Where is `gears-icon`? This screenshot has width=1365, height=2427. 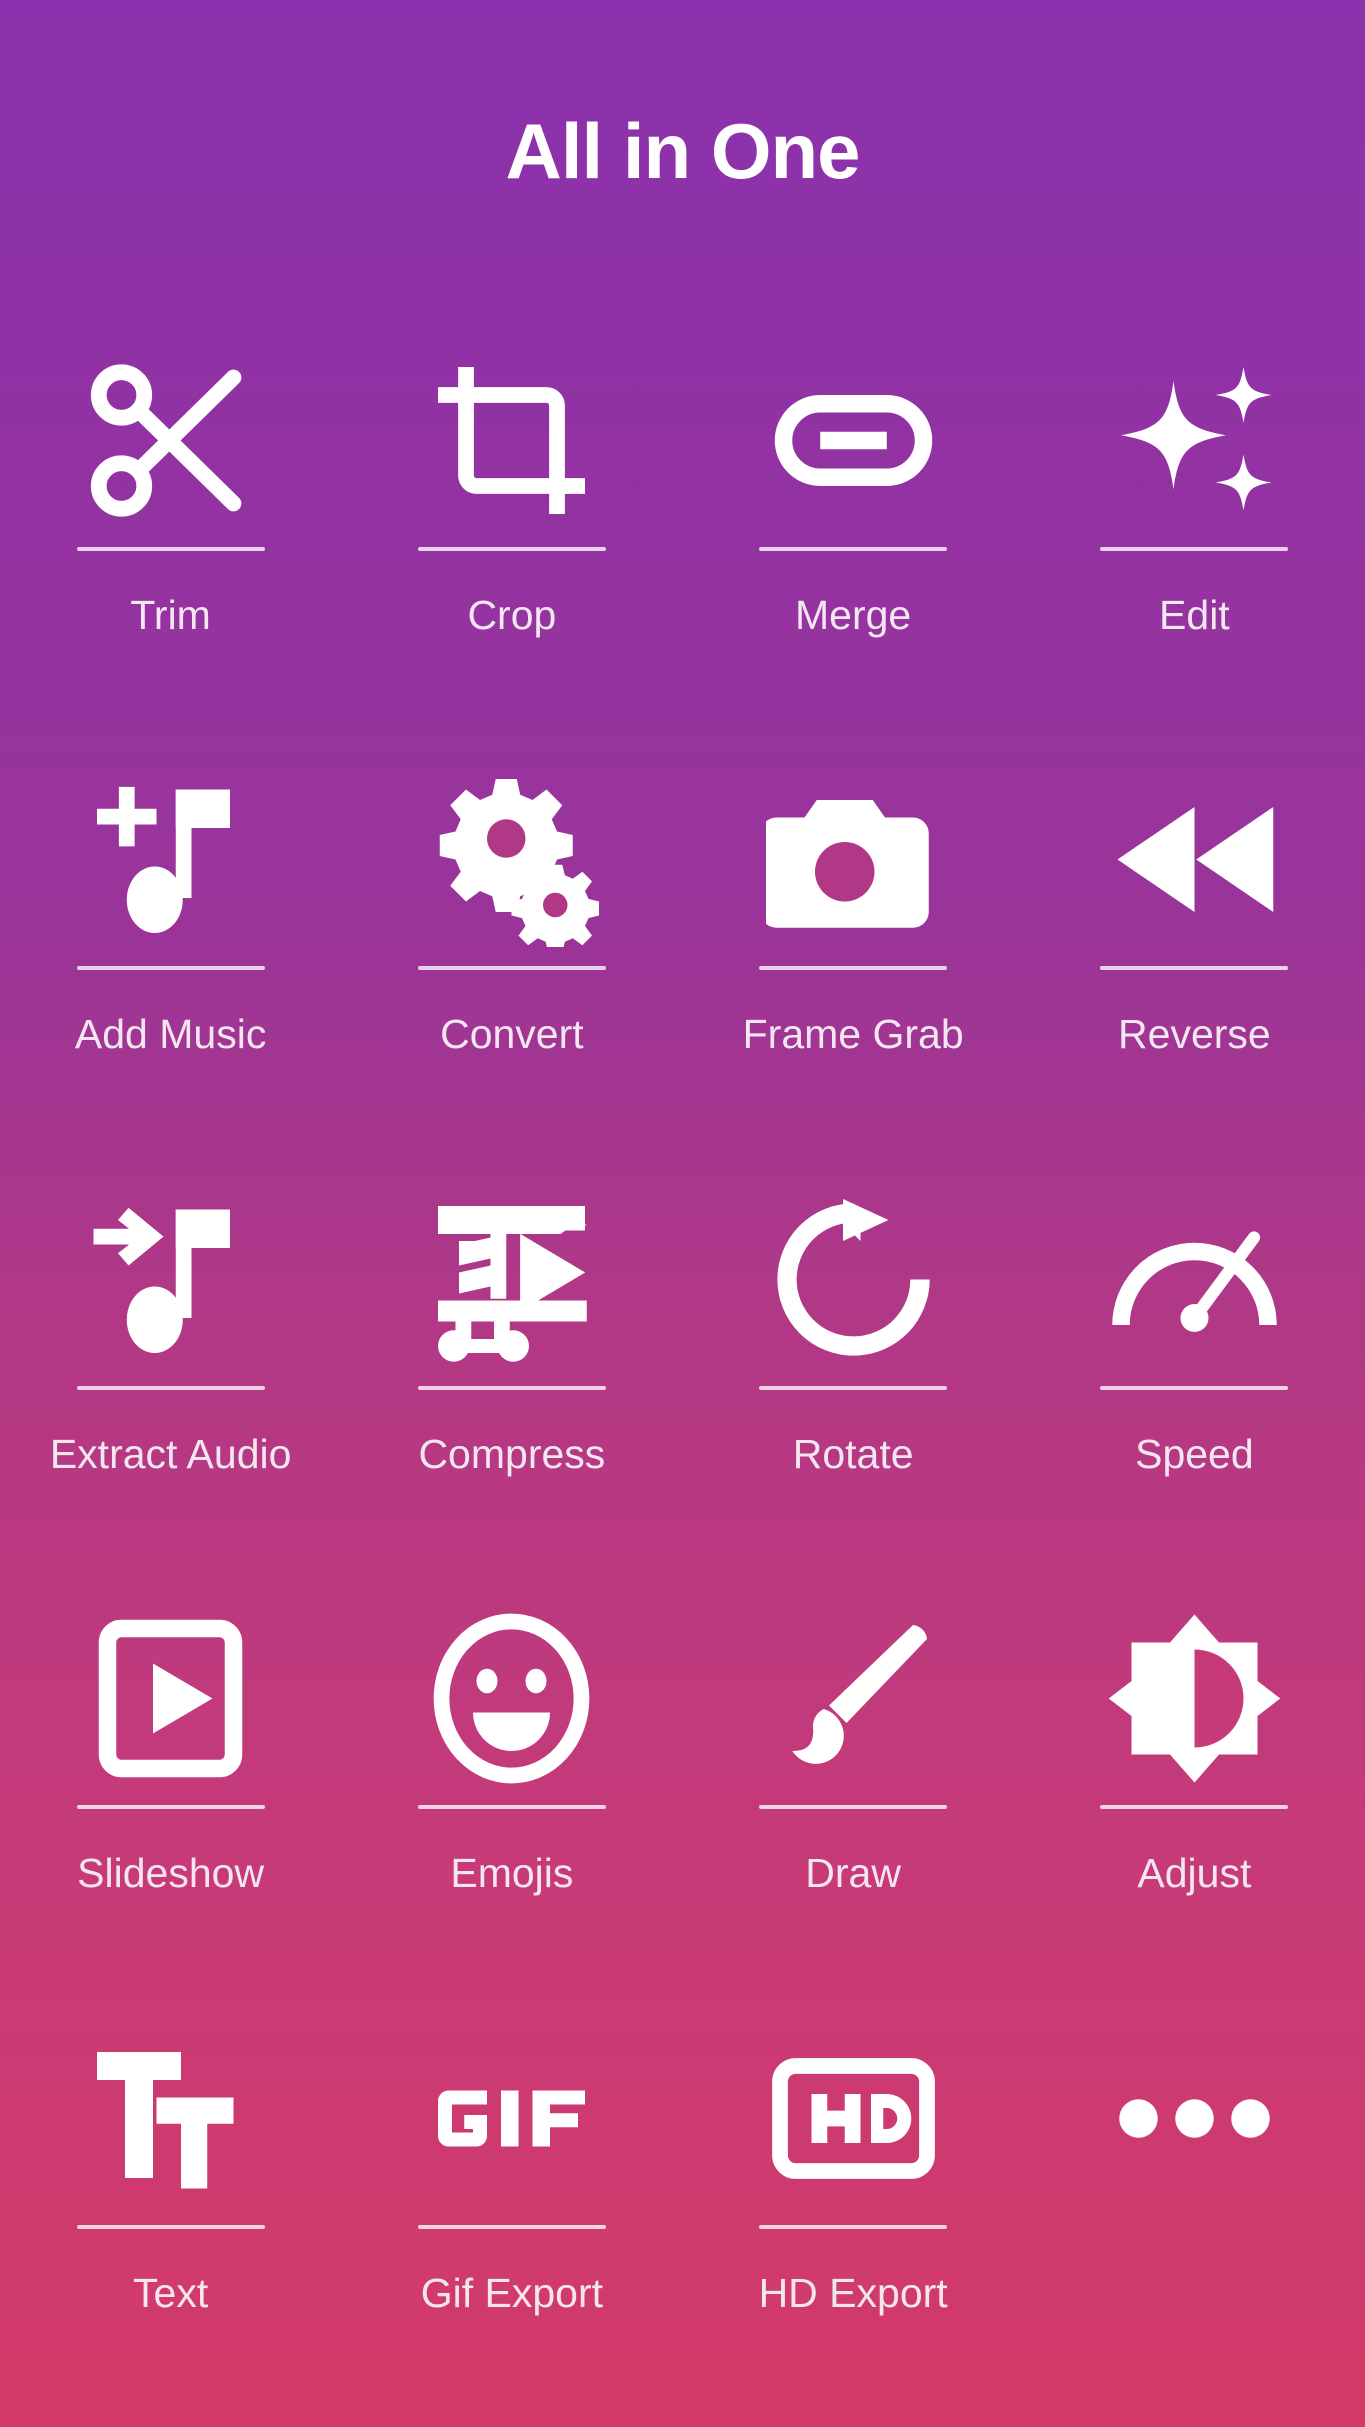 gears-icon is located at coordinates (511, 859).